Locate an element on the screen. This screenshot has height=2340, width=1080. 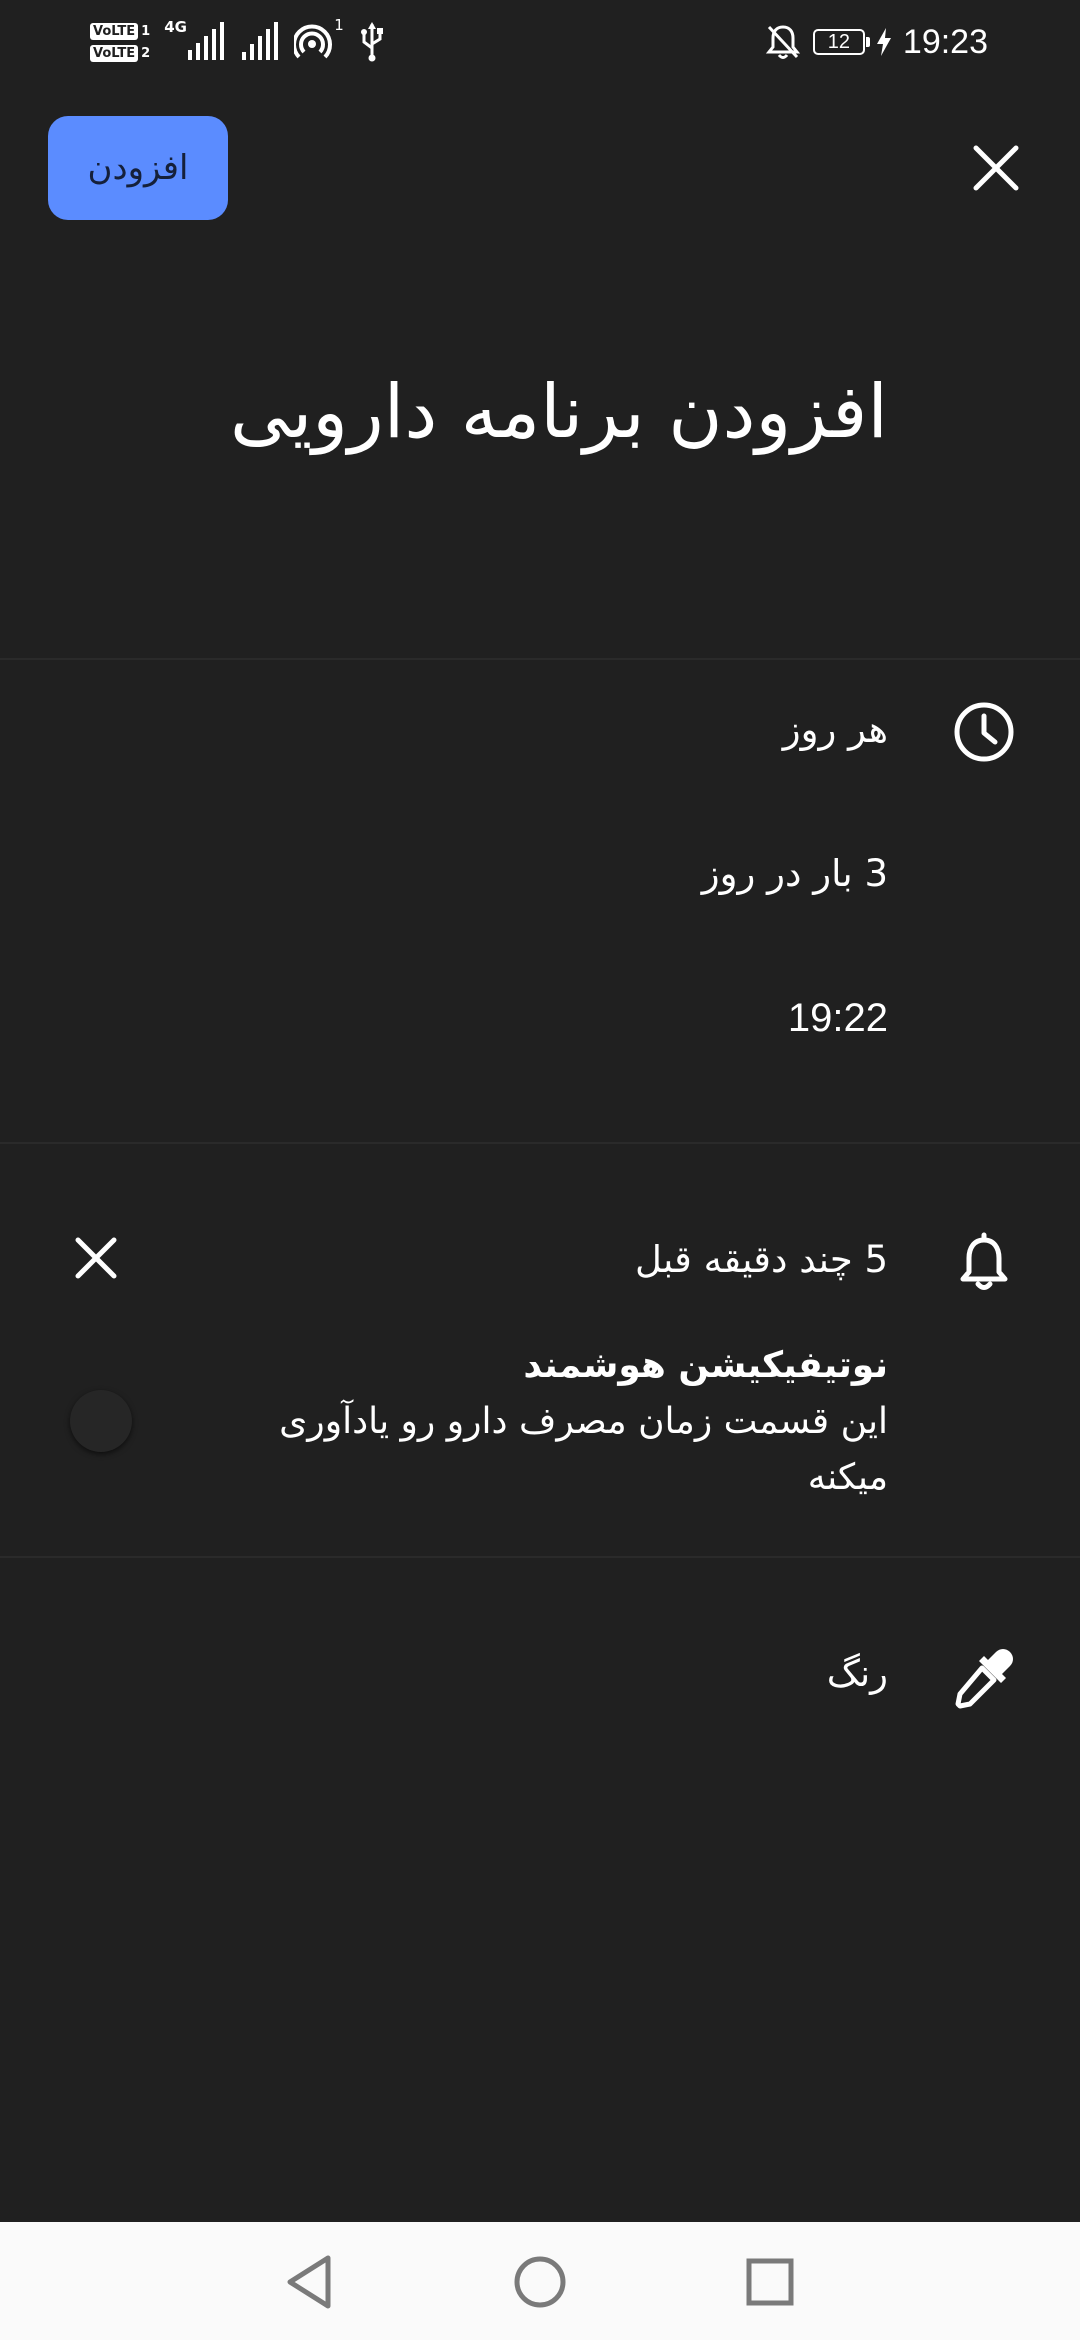
hotspot-count: 1 is located at coordinates (339, 25).